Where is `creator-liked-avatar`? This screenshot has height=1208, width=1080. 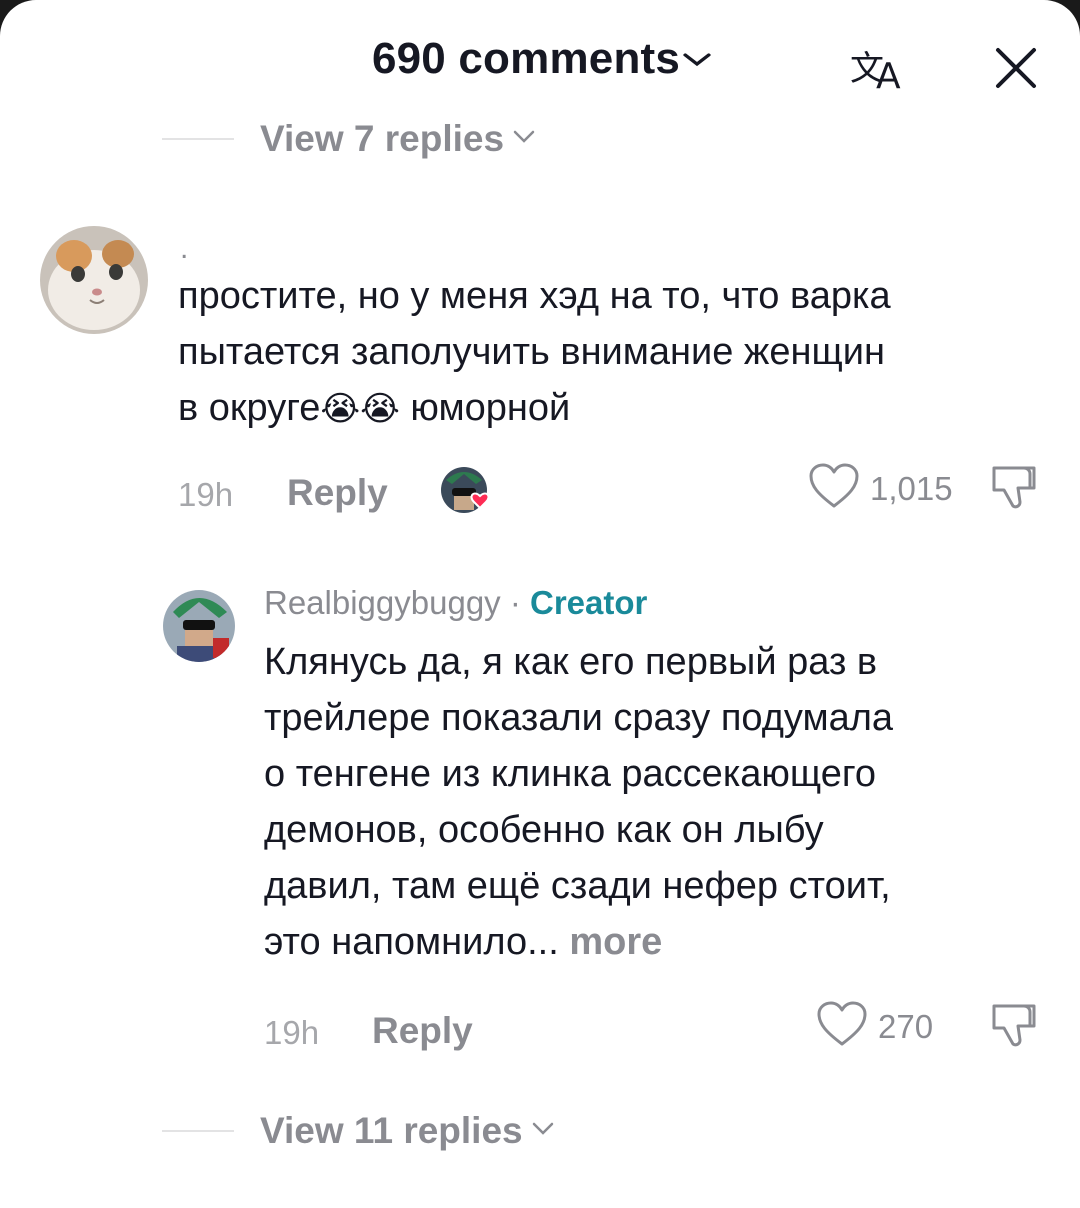
creator-liked-avatar is located at coordinates (468, 492).